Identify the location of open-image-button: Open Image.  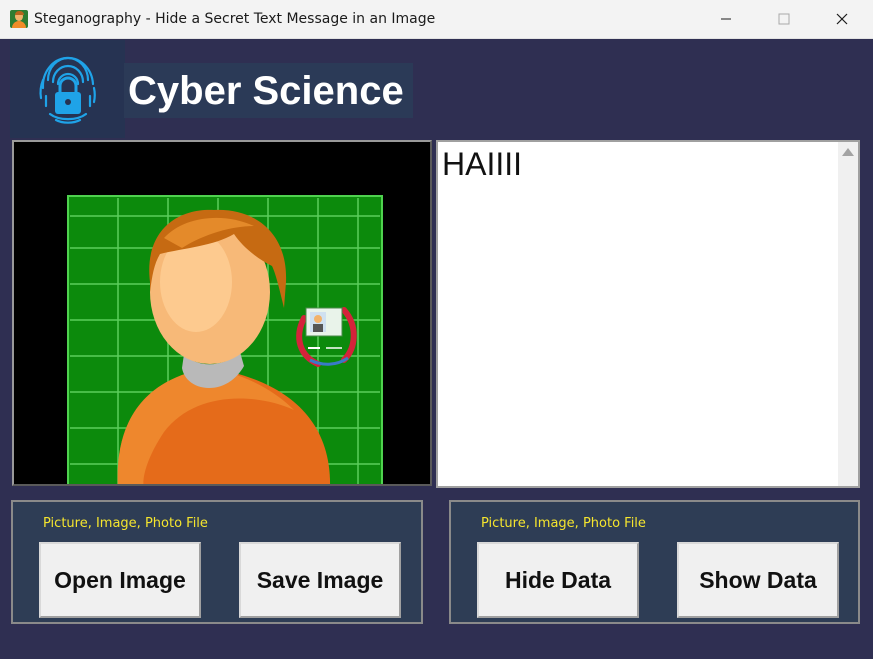
(120, 580).